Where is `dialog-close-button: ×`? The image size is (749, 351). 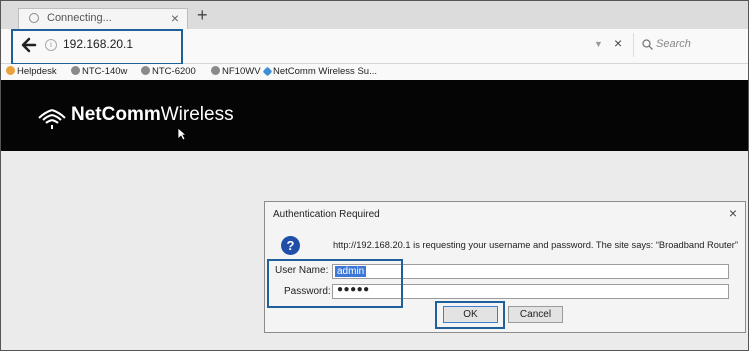 dialog-close-button: × is located at coordinates (733, 213).